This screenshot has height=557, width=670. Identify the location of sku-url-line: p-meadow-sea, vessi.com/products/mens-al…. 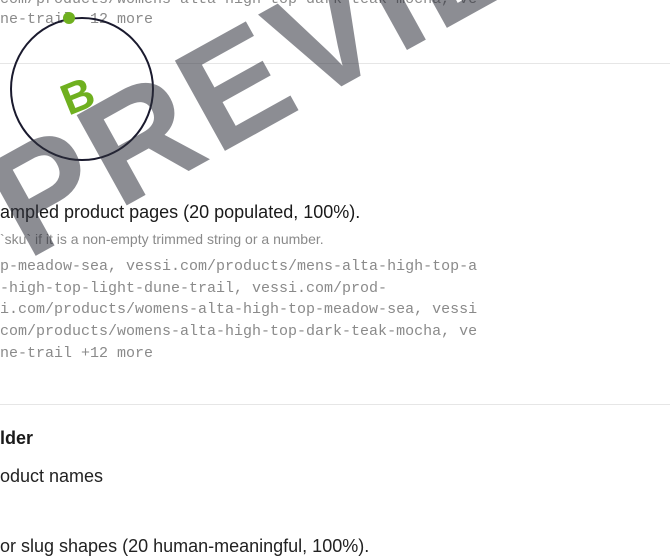
(239, 266).